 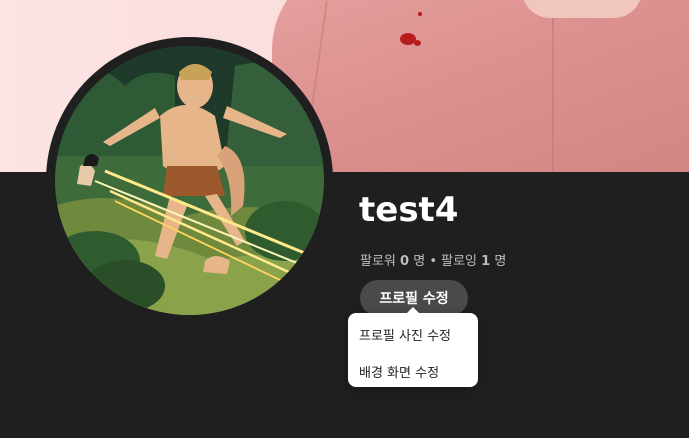 What do you see at coordinates (378, 261) in the screenshot?
I see `followers-label: 팔로워` at bounding box center [378, 261].